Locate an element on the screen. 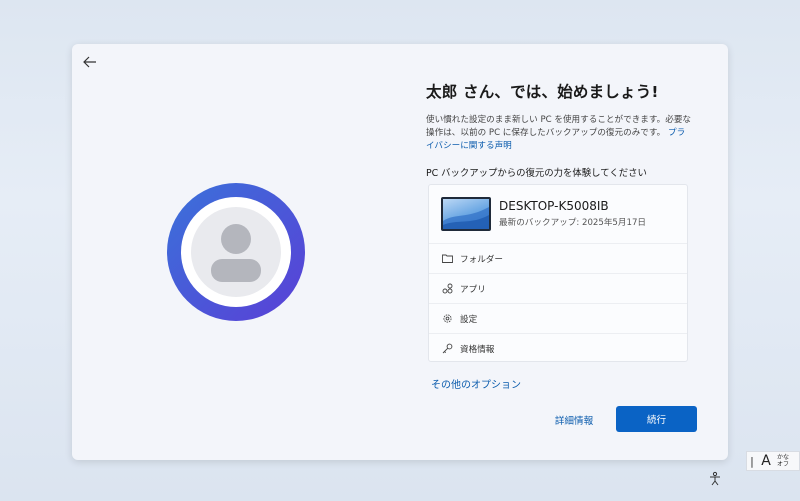 The image size is (800, 501). backup-item-label: アプリ is located at coordinates (473, 289).